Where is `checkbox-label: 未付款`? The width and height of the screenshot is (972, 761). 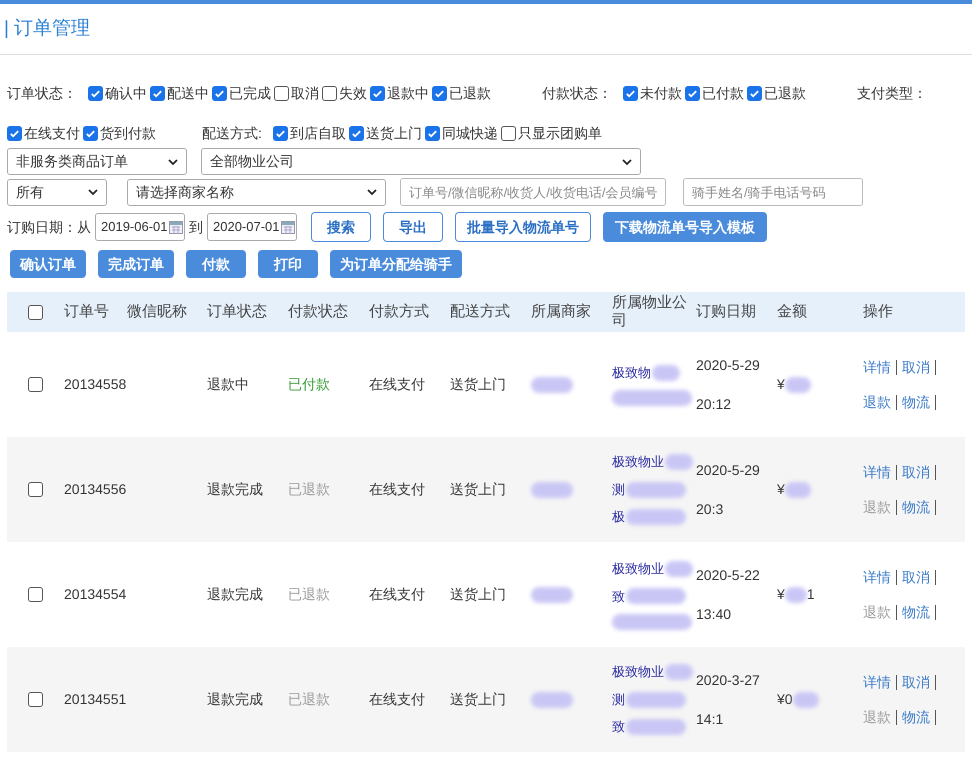
checkbox-label: 未付款 is located at coordinates (661, 93).